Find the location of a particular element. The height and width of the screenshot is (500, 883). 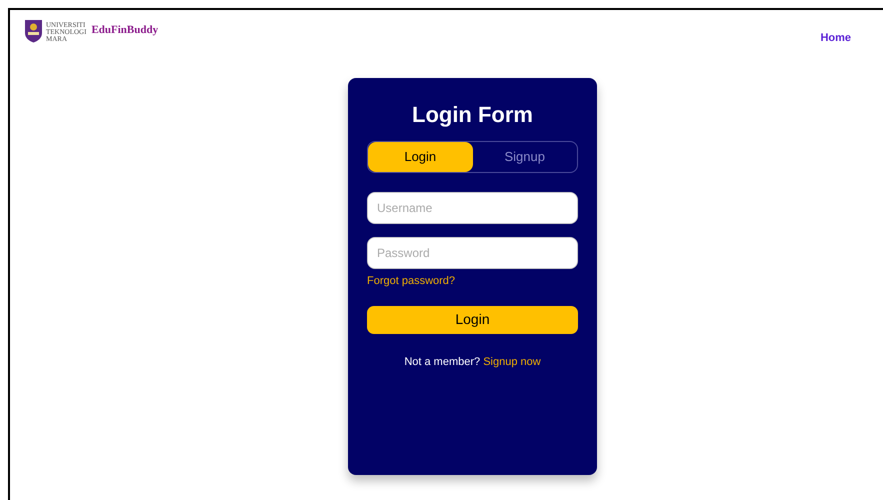

tab: Signup is located at coordinates (524, 157).